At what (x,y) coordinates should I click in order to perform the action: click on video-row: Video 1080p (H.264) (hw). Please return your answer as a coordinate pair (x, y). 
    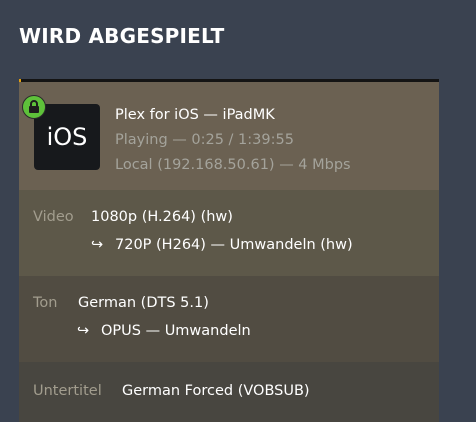
    Looking at the image, I should click on (133, 217).